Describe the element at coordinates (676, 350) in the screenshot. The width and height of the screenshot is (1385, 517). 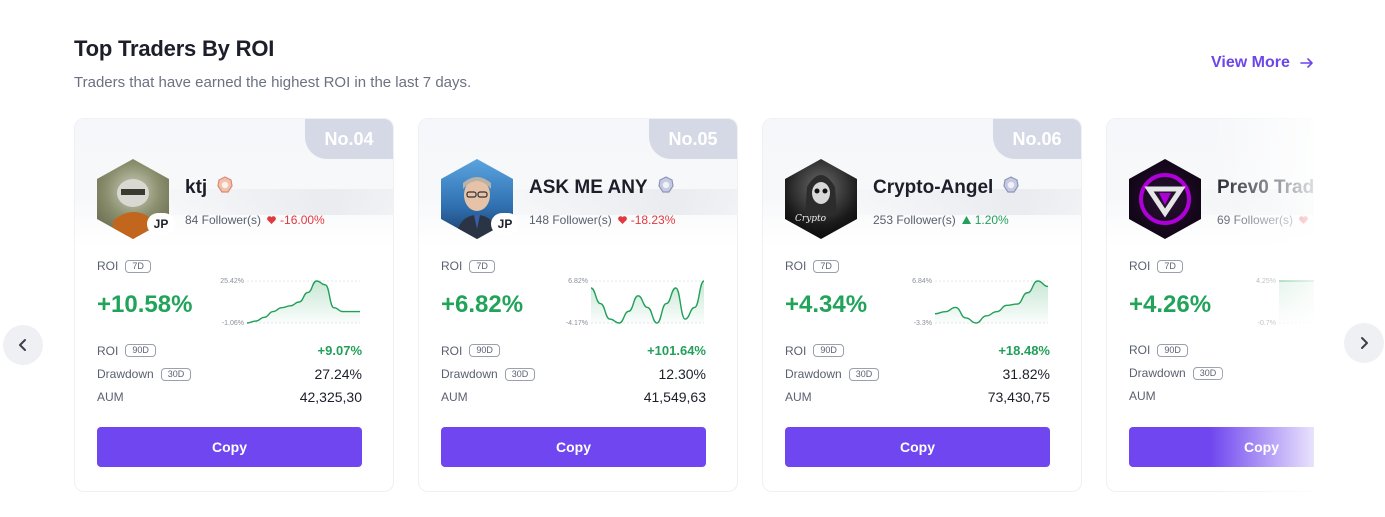
I see `roi-90d-value: +101.64%` at that location.